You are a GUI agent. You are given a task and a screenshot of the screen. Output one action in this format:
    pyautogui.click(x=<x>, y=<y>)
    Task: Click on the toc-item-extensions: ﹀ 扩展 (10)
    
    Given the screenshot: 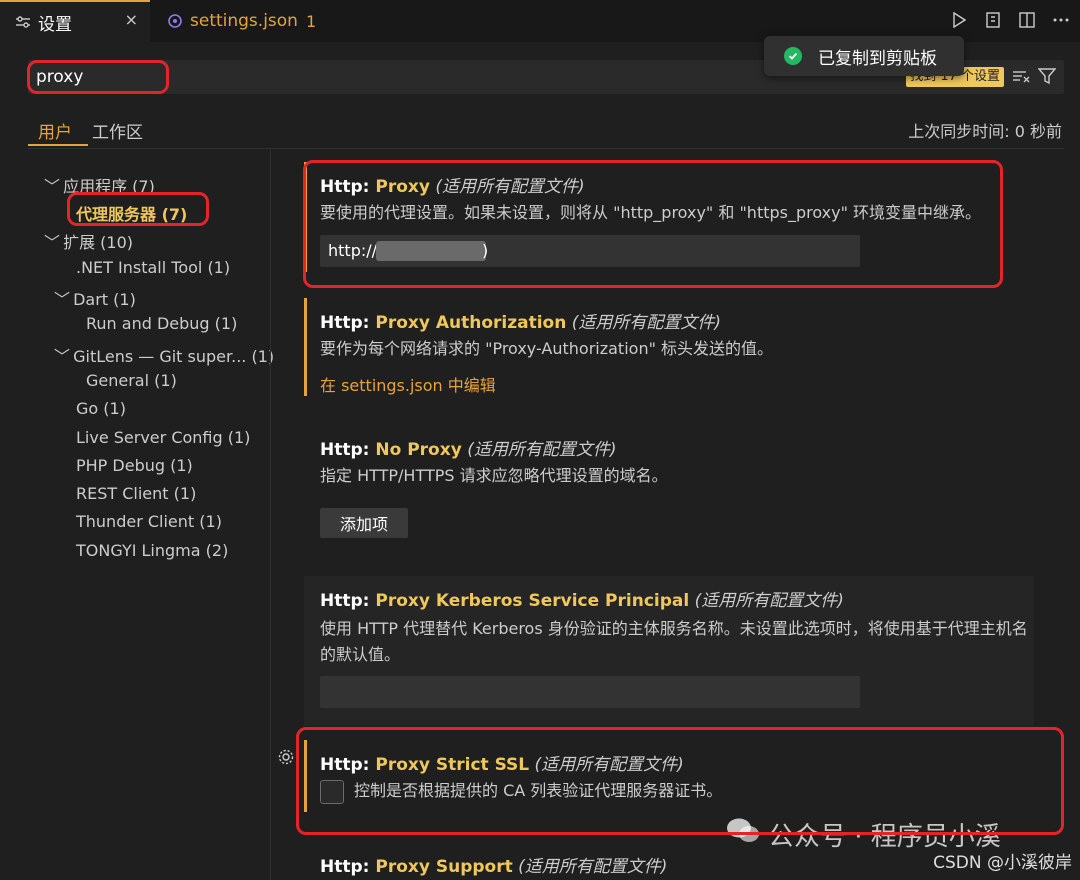 What is the action you would take?
    pyautogui.click(x=88, y=241)
    